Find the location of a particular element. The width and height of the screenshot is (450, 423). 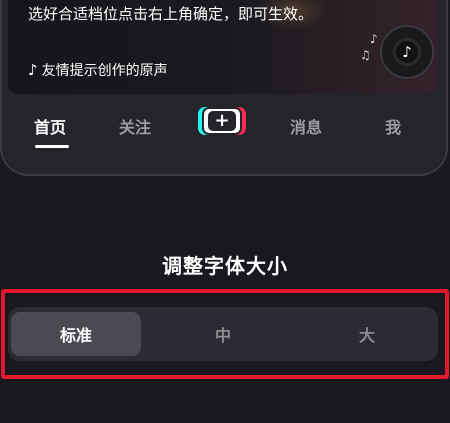

music-text: 友情提示创作的原声 is located at coordinates (104, 71).